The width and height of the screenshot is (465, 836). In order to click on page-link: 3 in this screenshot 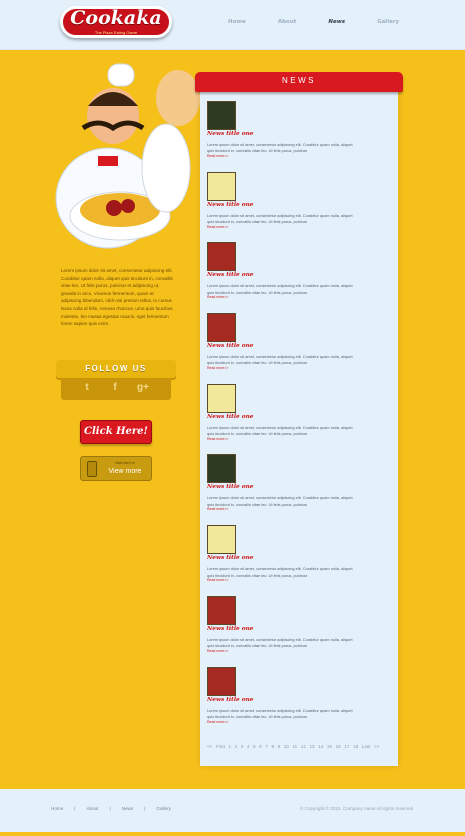, I will do `click(242, 746)`.